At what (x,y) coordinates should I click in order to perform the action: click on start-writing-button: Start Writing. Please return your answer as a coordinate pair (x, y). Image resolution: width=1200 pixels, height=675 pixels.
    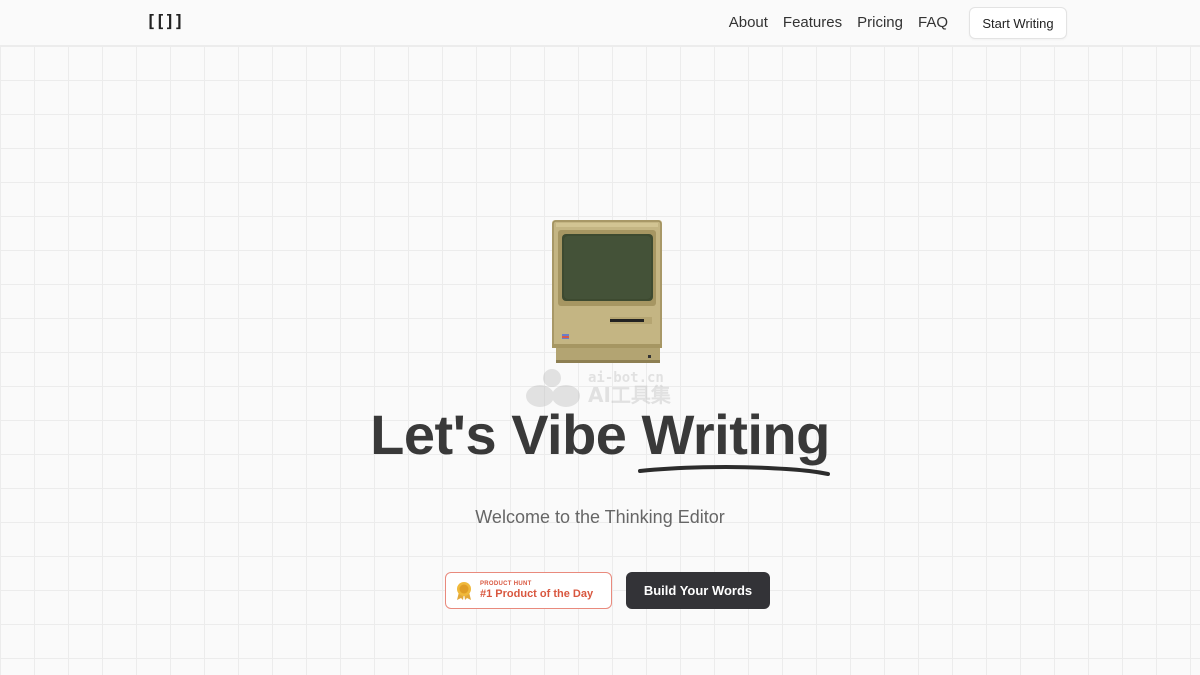
    Looking at the image, I should click on (1018, 23).